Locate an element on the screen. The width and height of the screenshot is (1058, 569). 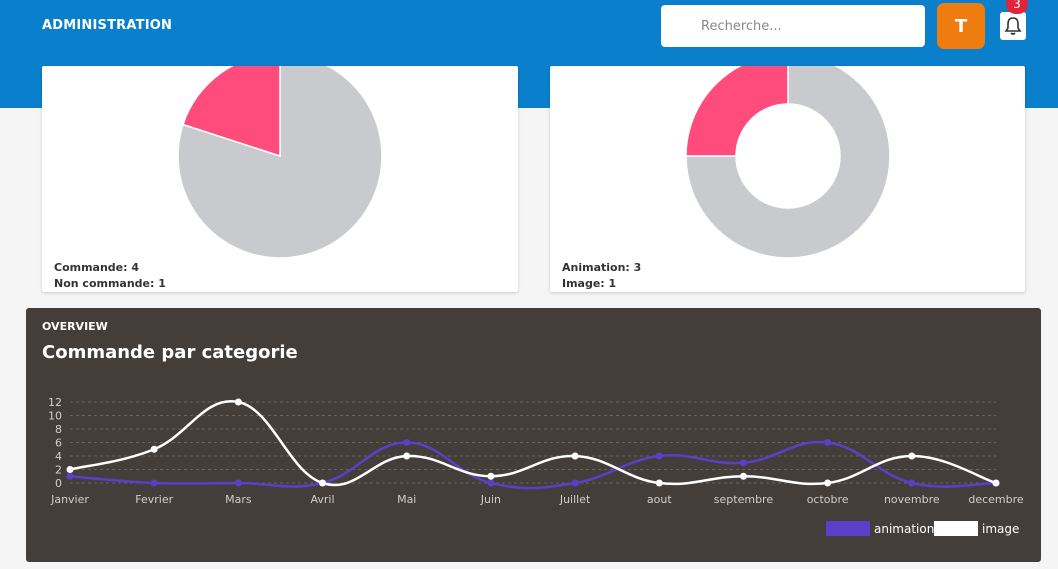
x-tick-label: Juin is located at coordinates (490, 499).